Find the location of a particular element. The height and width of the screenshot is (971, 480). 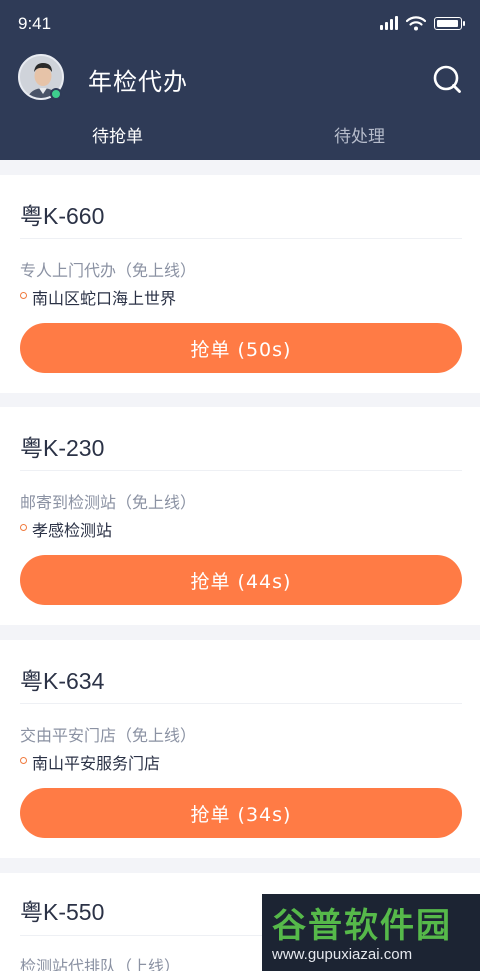

page-title: 年检代办 is located at coordinates (138, 82).